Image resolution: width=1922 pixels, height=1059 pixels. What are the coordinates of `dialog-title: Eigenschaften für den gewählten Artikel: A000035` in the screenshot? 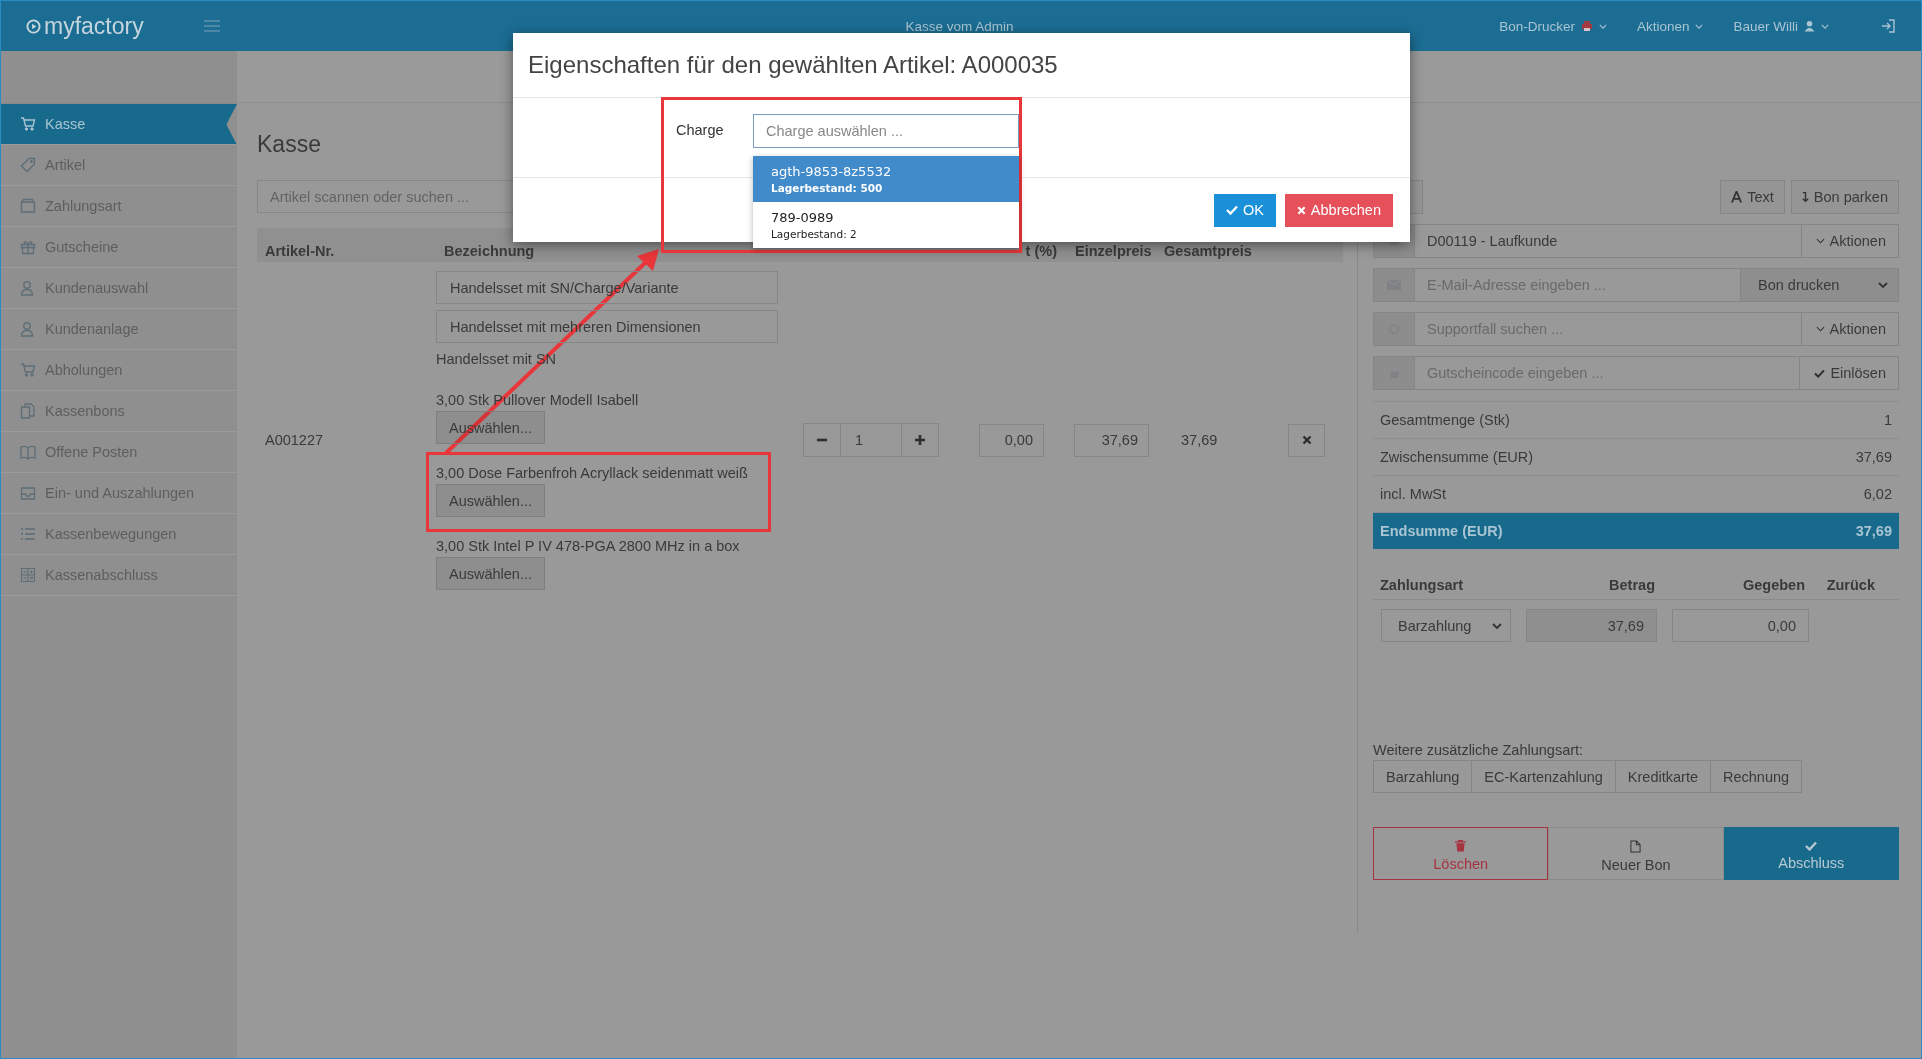 It's located at (793, 65).